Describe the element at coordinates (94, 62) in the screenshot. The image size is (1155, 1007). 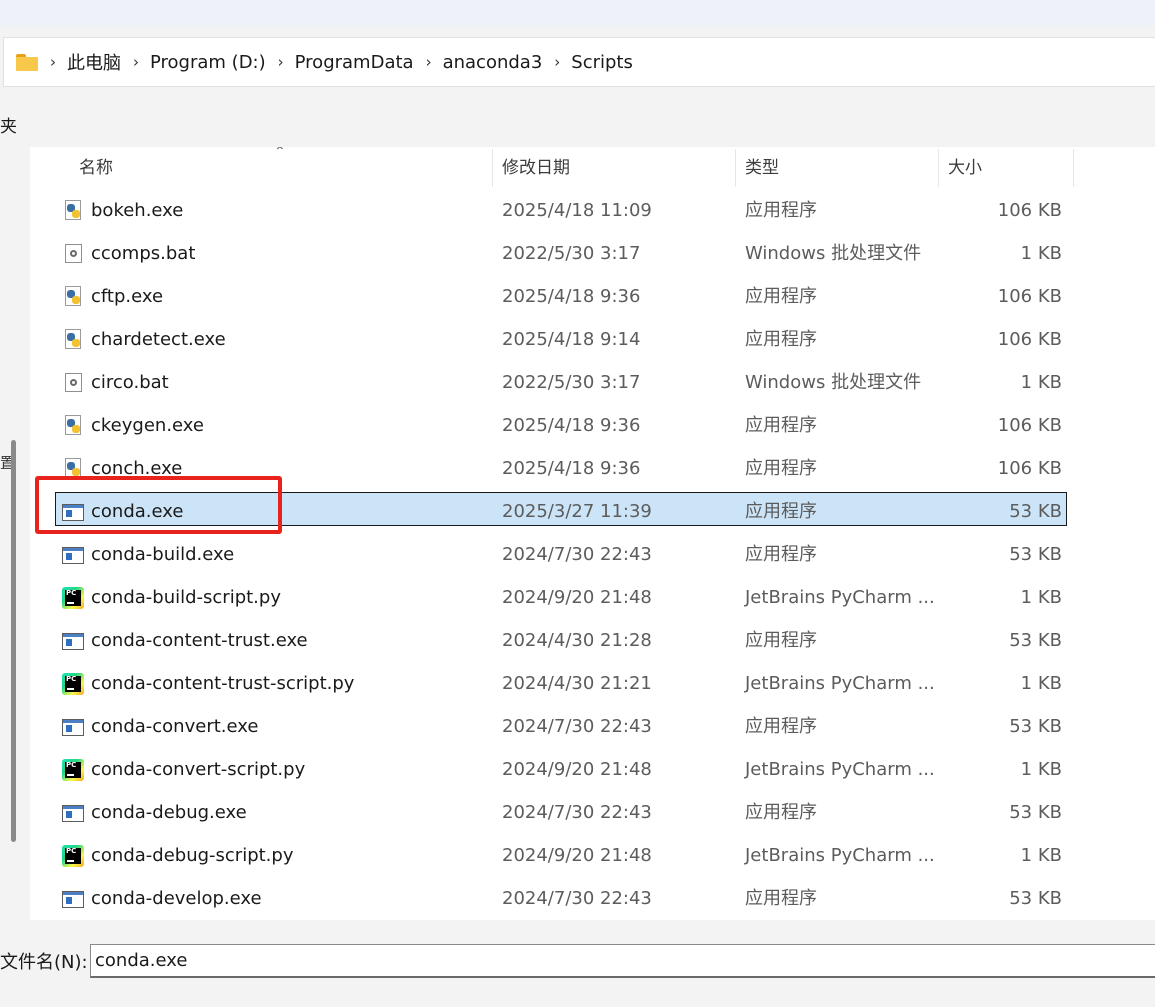
I see `breadcrumb-this-pc: 此电脑` at that location.